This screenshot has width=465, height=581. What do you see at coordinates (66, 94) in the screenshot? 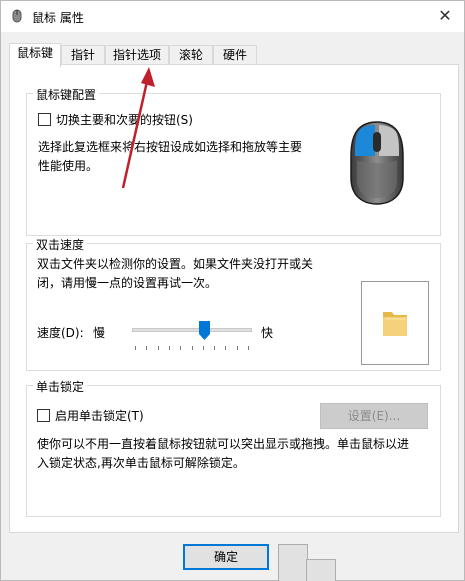
I see `button-config-title: 鼠标键配置` at bounding box center [66, 94].